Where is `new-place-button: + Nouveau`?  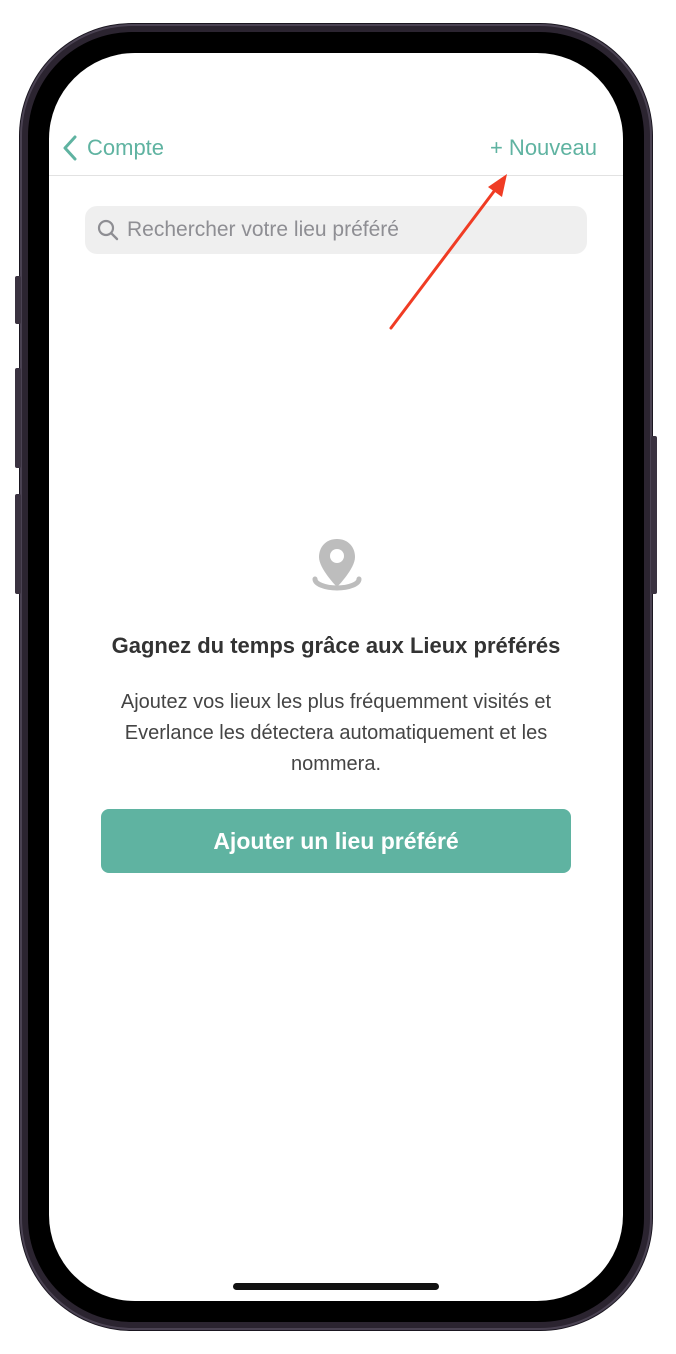
new-place-button: + Nouveau is located at coordinates (543, 148).